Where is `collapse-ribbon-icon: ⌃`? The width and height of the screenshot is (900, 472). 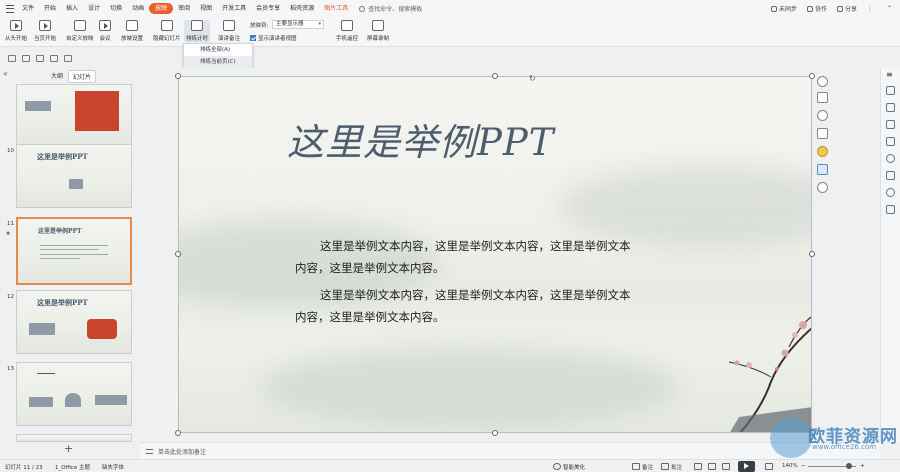 collapse-ribbon-icon: ⌃ is located at coordinates (889, 8).